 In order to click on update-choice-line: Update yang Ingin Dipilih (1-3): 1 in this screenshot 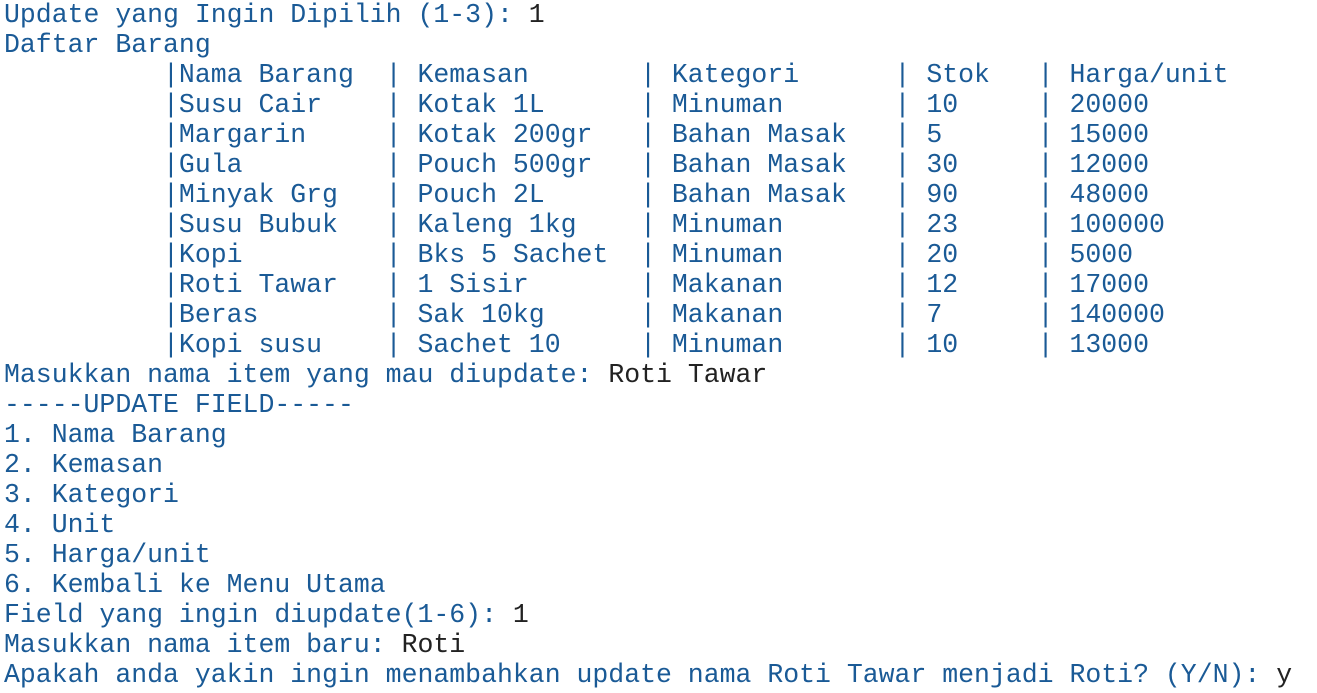, I will do `click(274, 15)`.